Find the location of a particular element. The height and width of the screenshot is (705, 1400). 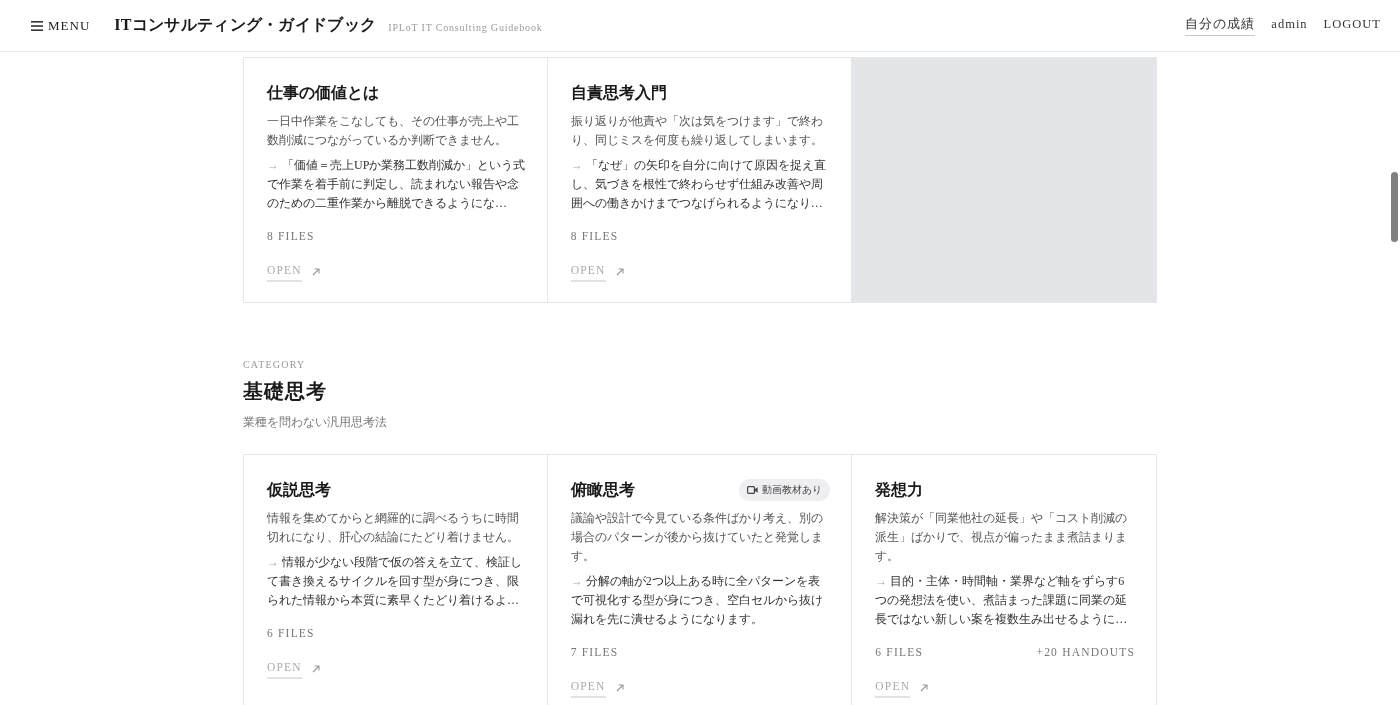

course-title: 自責思考入門 is located at coordinates (618, 93).